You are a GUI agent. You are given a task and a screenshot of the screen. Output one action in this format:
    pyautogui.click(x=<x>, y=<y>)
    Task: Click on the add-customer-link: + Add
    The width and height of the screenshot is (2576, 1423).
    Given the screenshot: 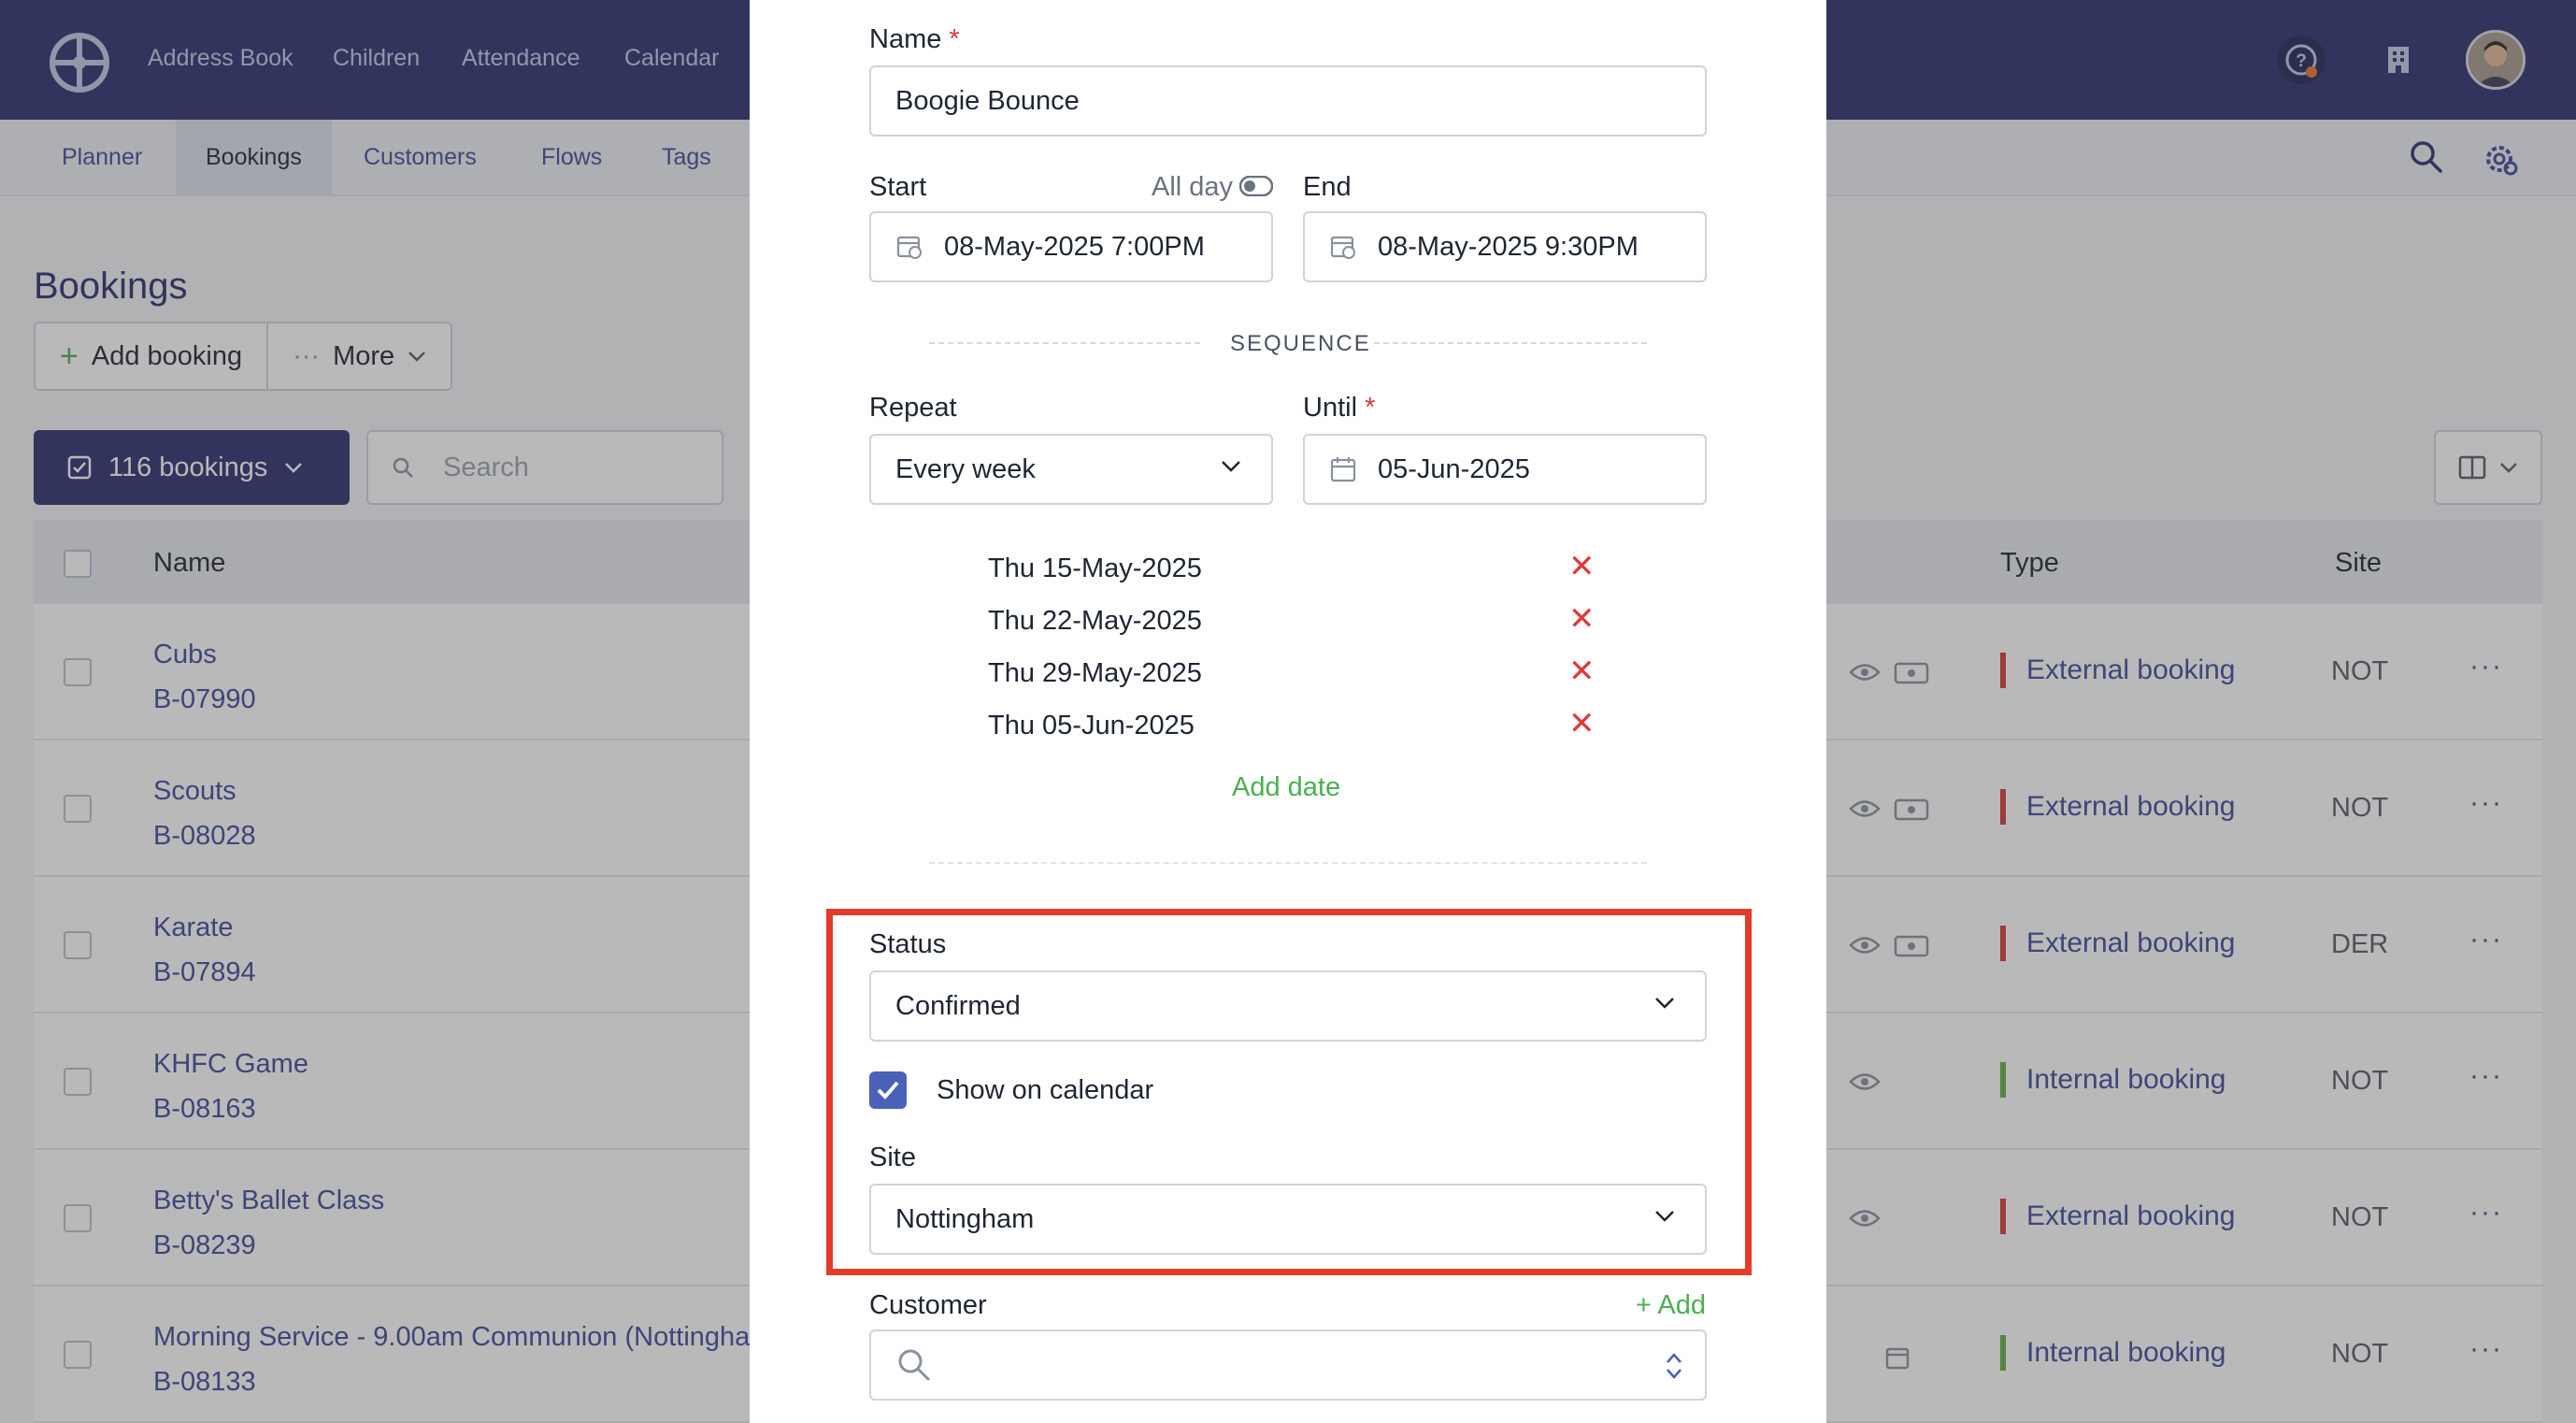 What is the action you would take?
    pyautogui.click(x=1671, y=1305)
    